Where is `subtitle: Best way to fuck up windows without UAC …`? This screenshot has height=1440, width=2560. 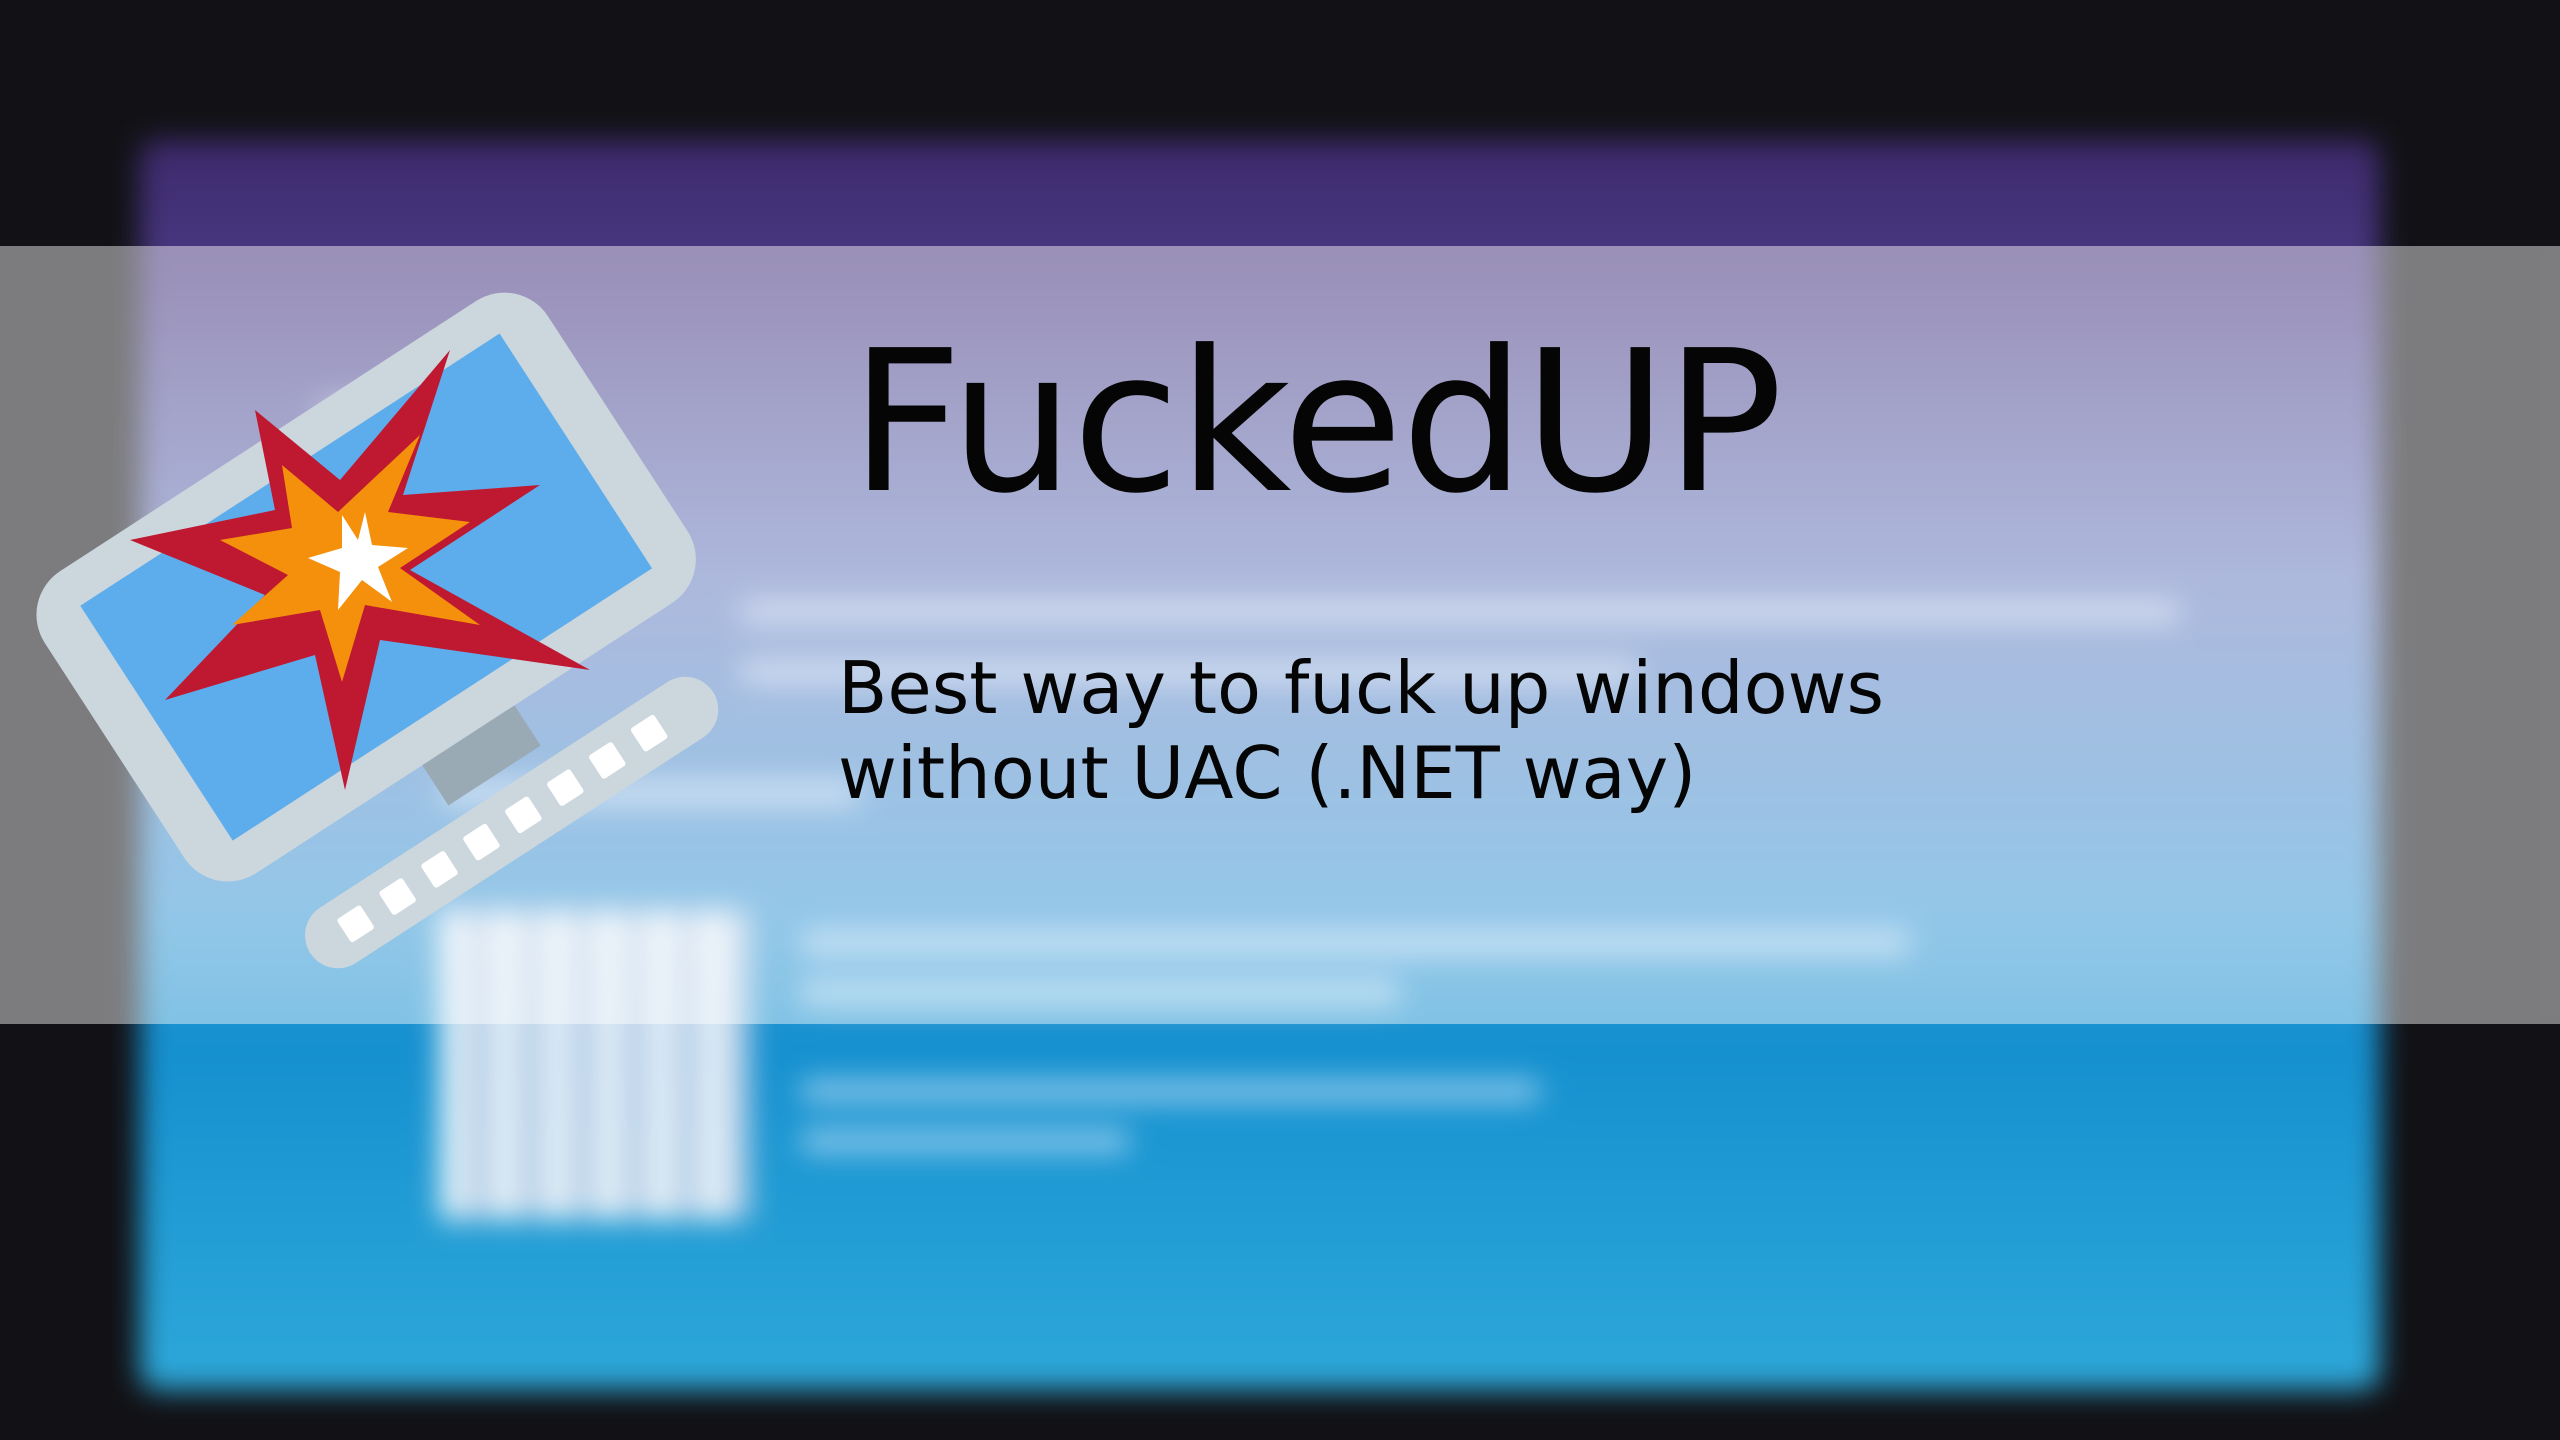 subtitle: Best way to fuck up windows without UAC … is located at coordinates (1361, 730).